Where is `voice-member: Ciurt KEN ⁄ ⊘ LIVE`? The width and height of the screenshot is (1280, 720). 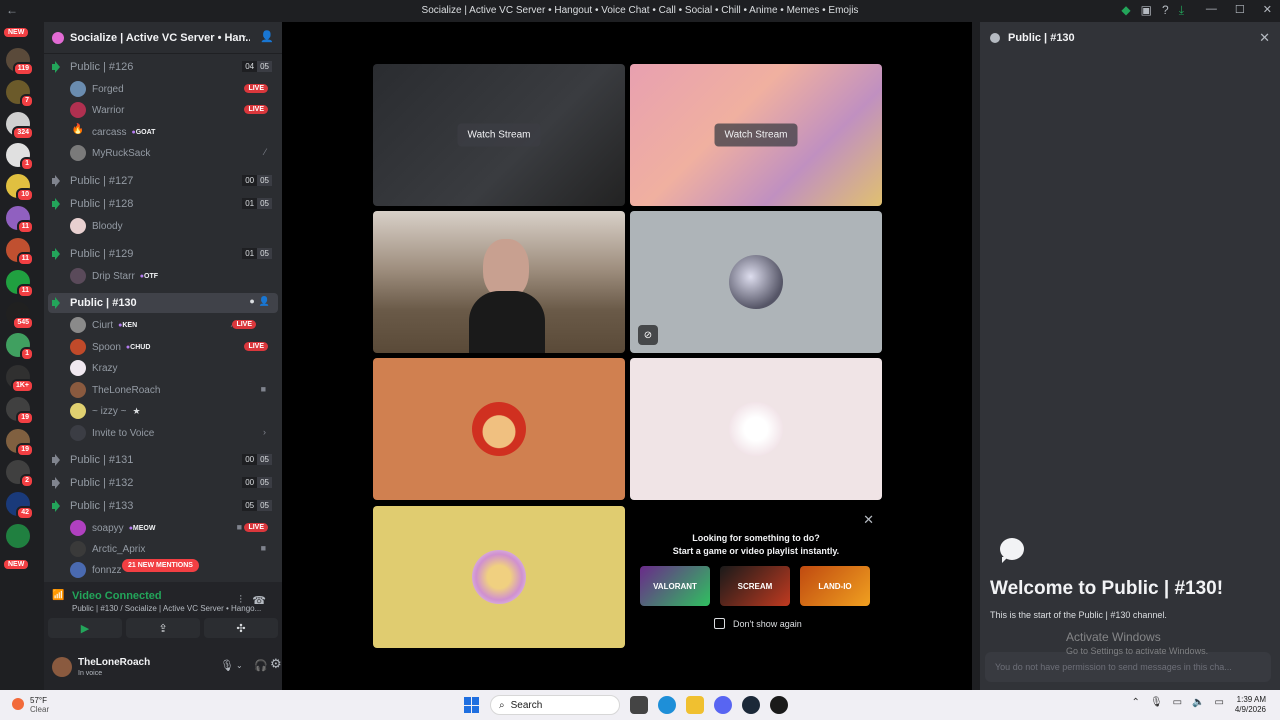
voice-member: Ciurt KEN ⁄ ⊘ LIVE is located at coordinates (173, 325).